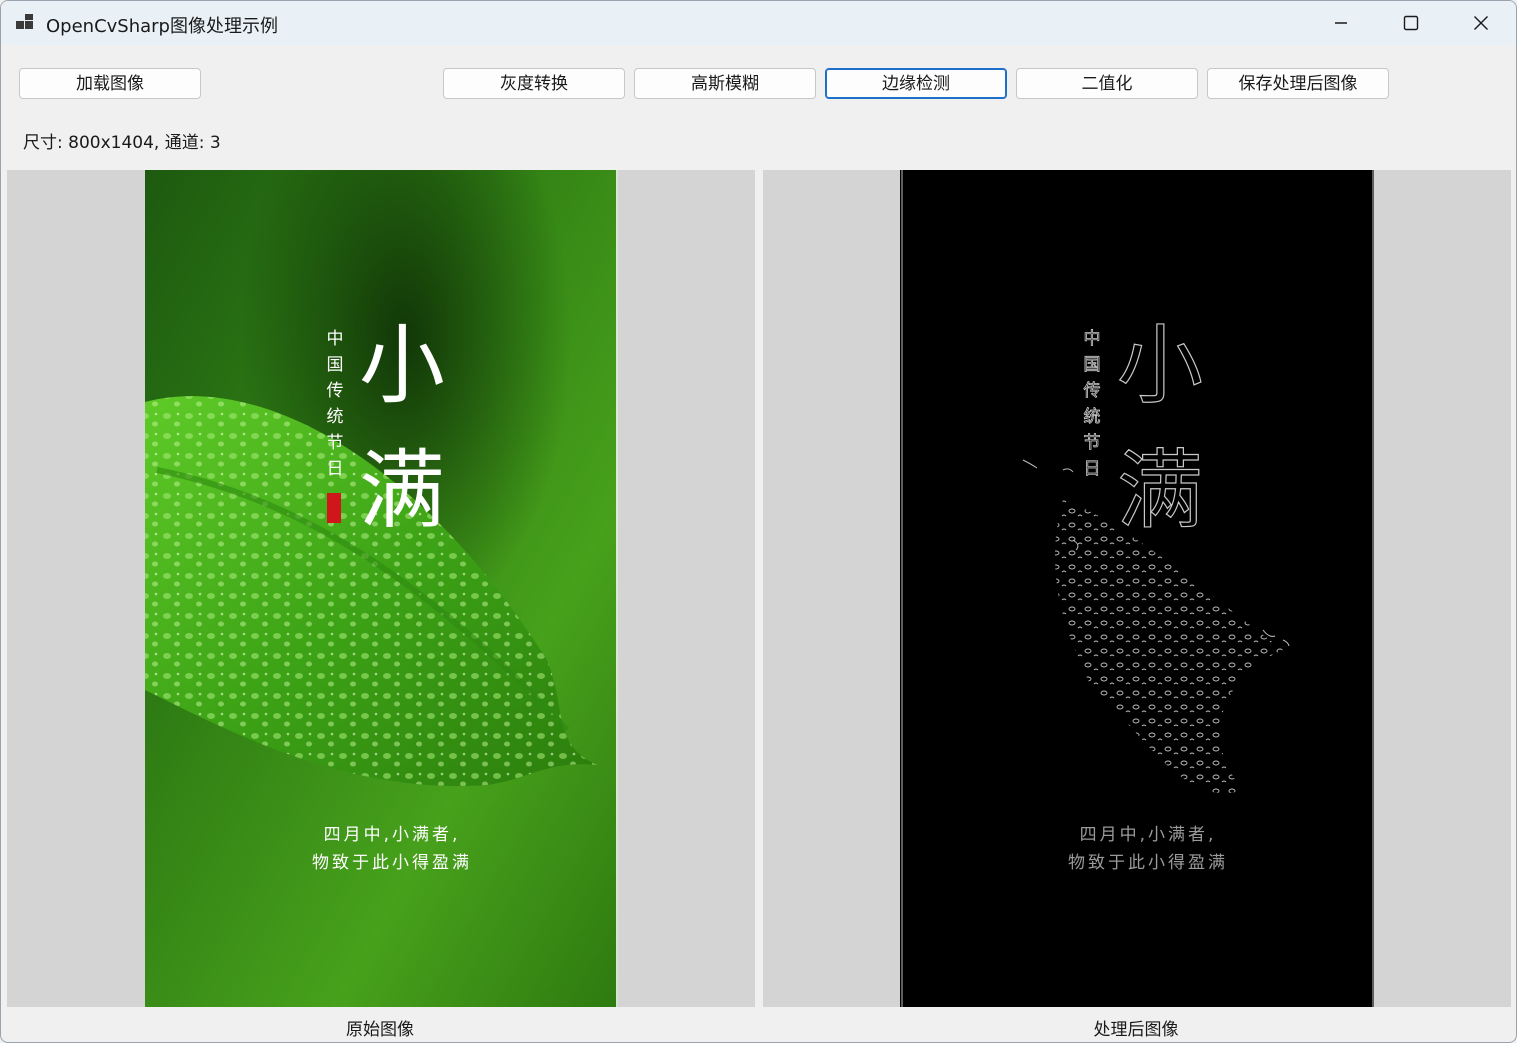  Describe the element at coordinates (1092, 391) in the screenshot. I see `processed-vertical-char: 传` at that location.